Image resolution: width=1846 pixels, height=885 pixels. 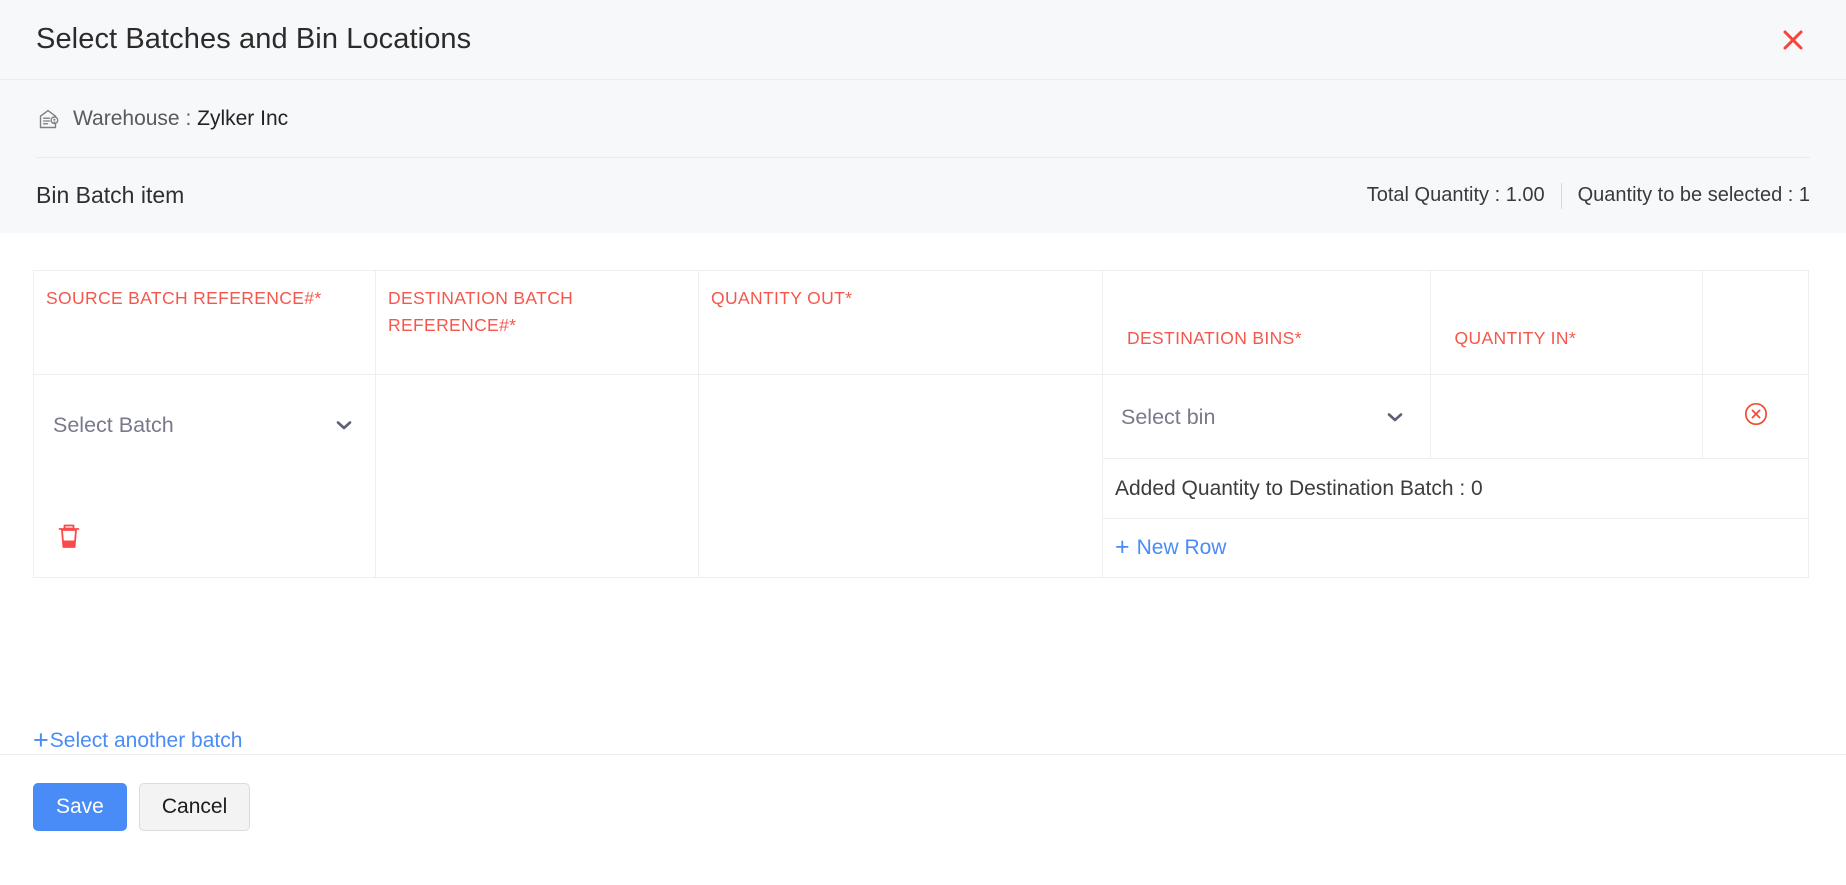 I want to click on nested-header-row: DESTINATION BINS* QUANTITY IN*, so click(x=1456, y=322).